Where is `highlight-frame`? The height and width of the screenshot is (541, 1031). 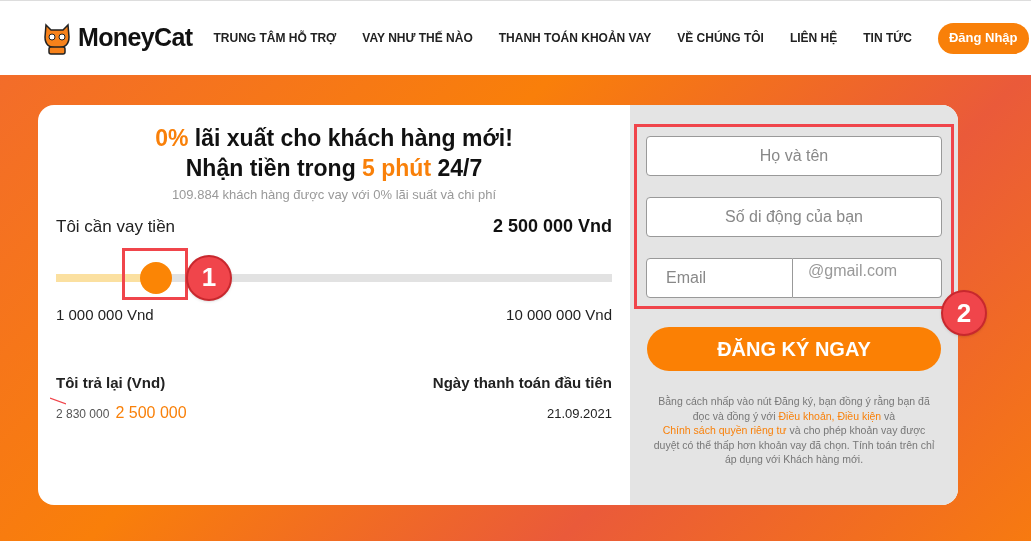
highlight-frame is located at coordinates (155, 273).